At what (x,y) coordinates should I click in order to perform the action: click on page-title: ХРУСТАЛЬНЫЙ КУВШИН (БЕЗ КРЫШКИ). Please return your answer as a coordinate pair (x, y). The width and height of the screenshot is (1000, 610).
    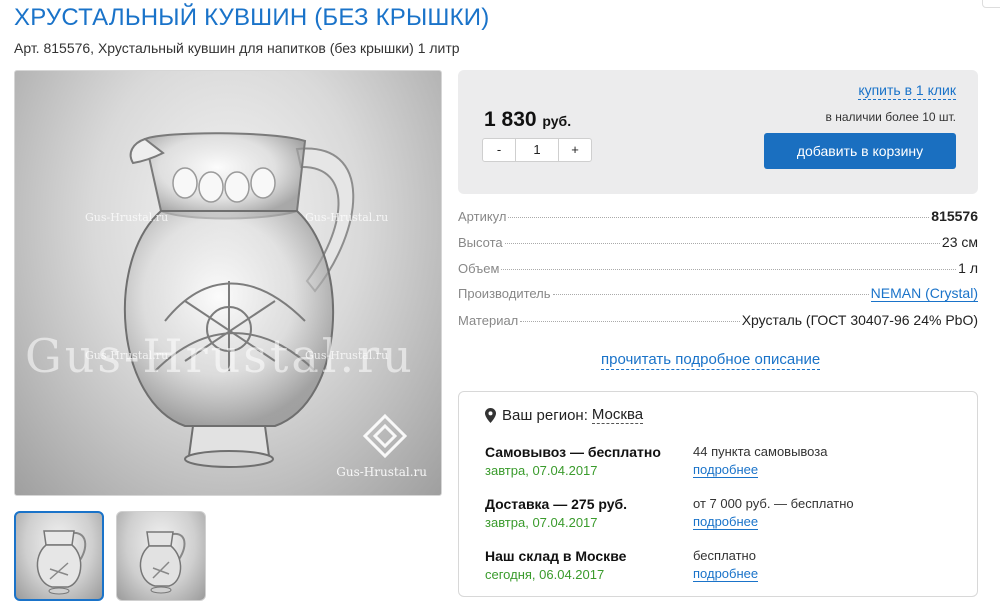
    Looking at the image, I should click on (252, 17).